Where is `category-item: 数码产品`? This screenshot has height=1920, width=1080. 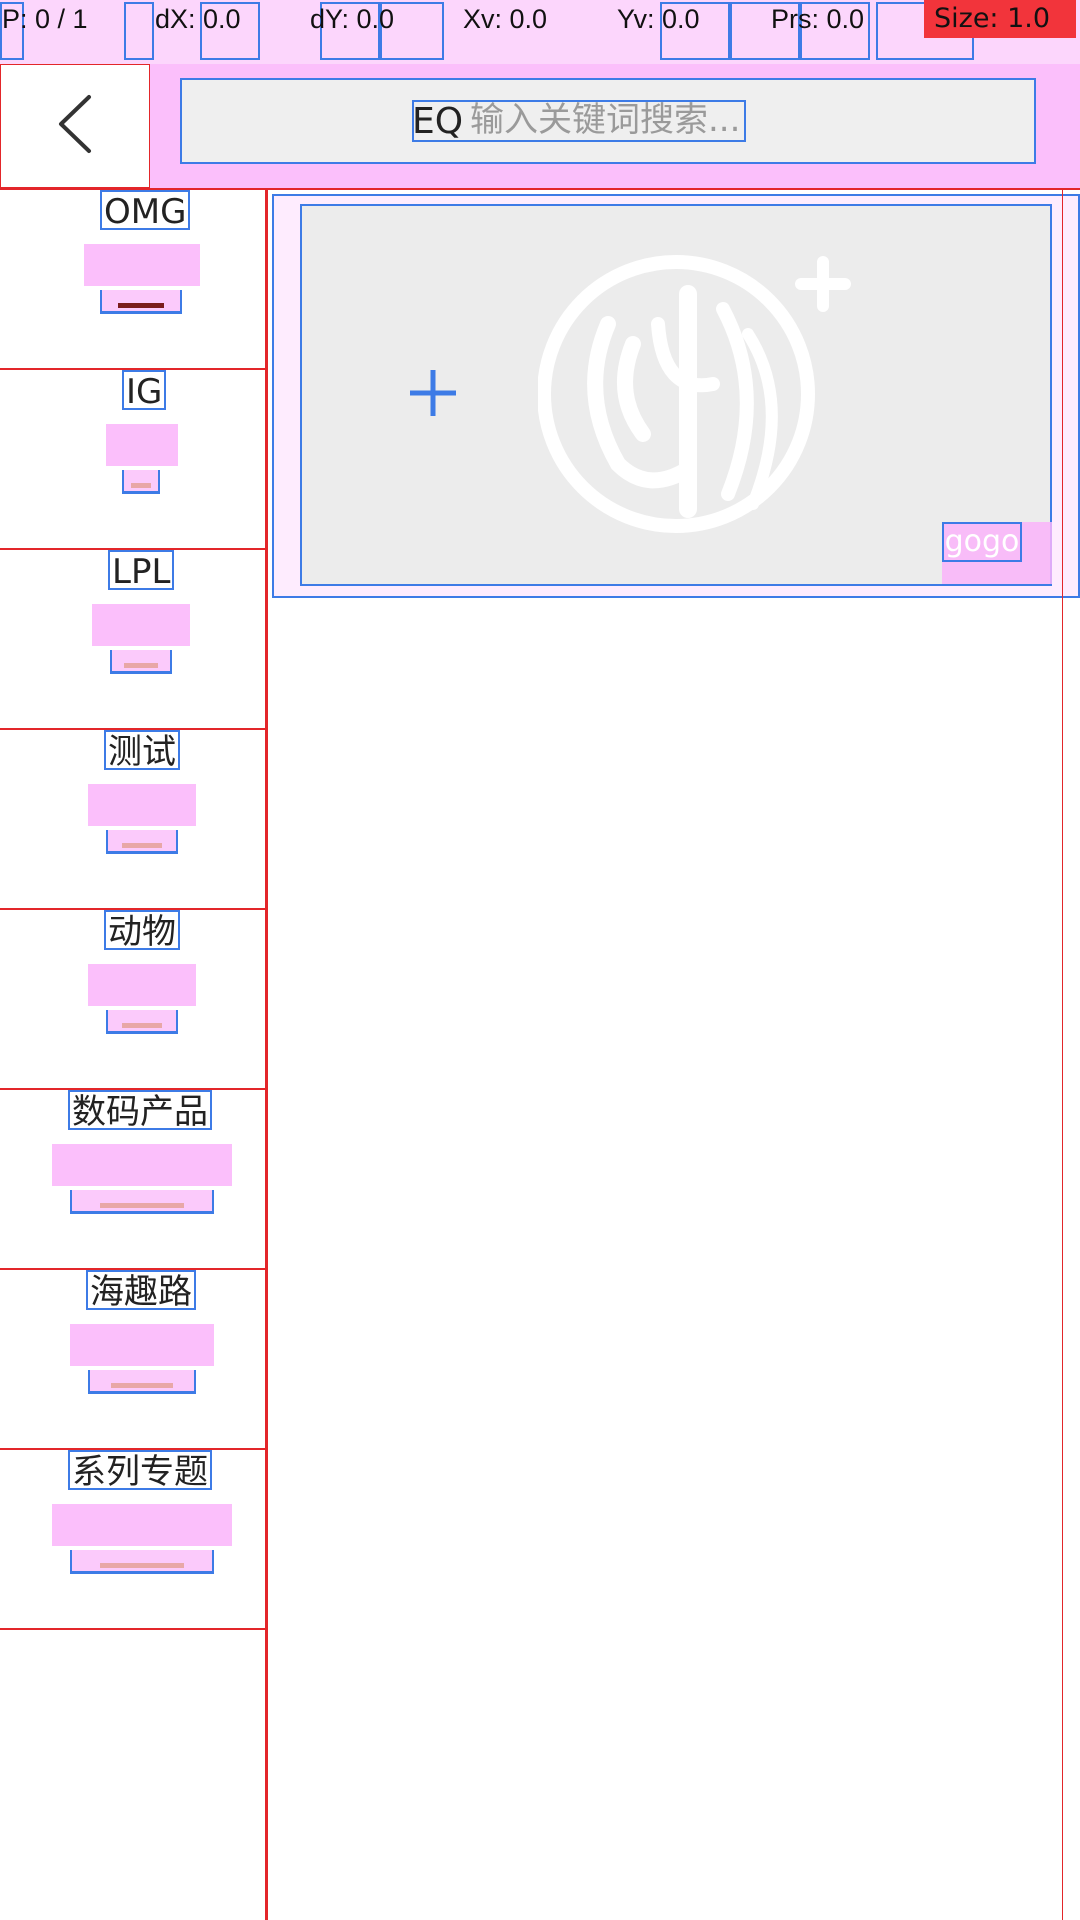
category-item: 数码产品 is located at coordinates (134, 1180).